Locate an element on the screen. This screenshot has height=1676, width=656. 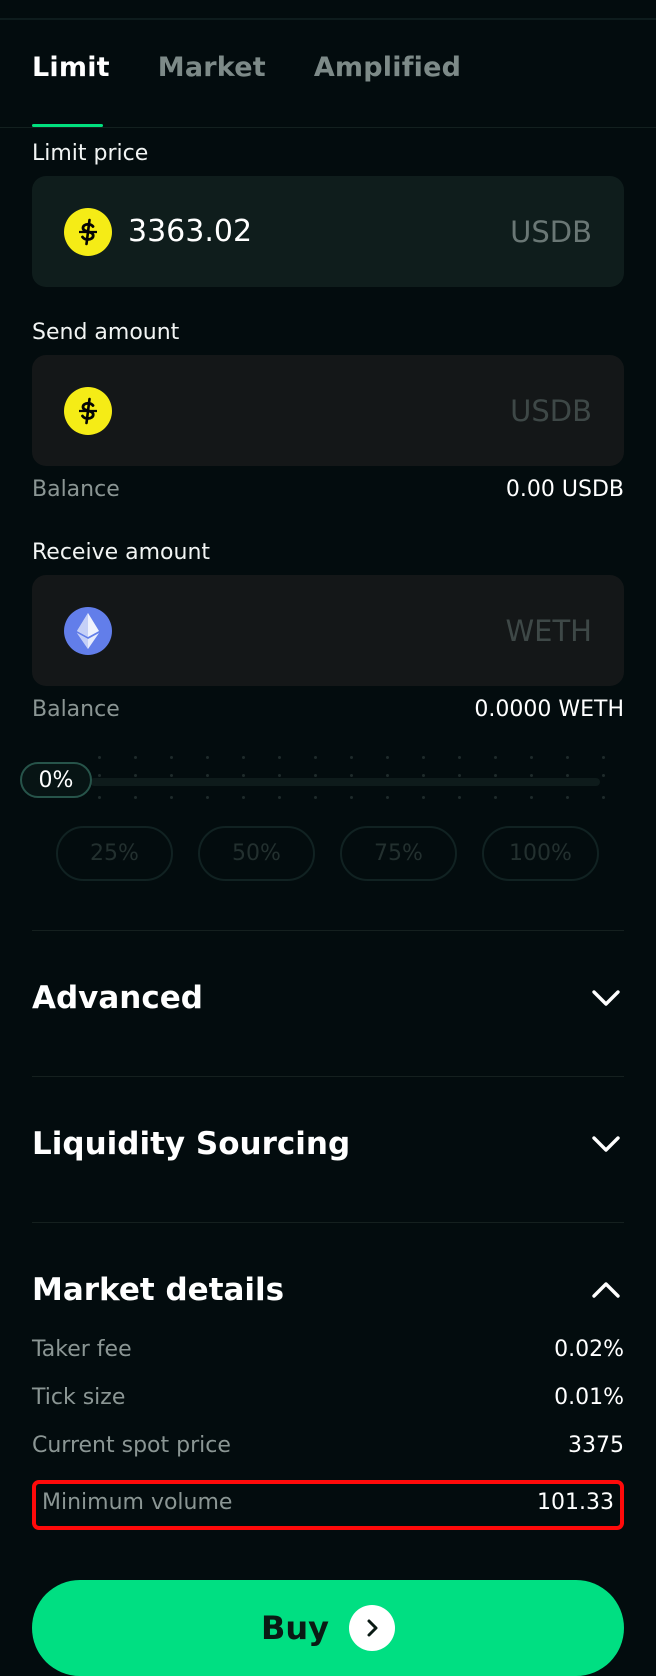
send-amount-field: USDB is located at coordinates (328, 410).